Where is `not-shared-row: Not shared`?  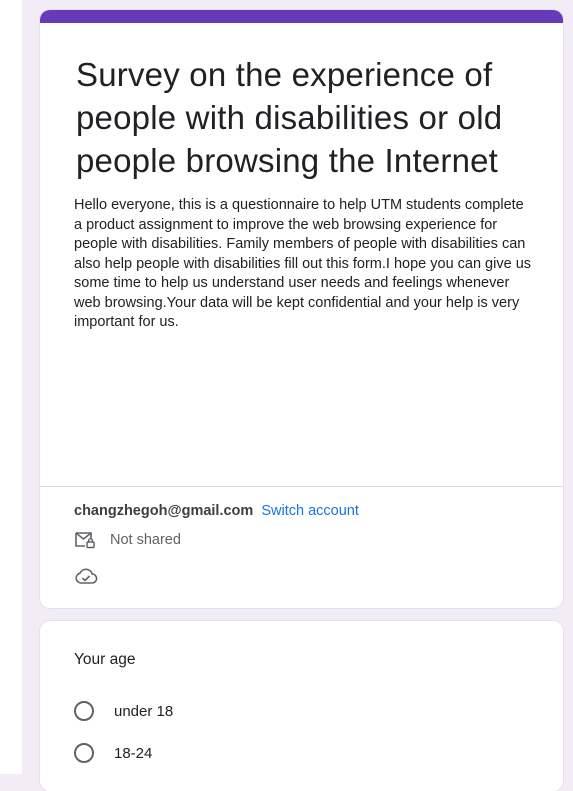 not-shared-row: Not shared is located at coordinates (127, 540).